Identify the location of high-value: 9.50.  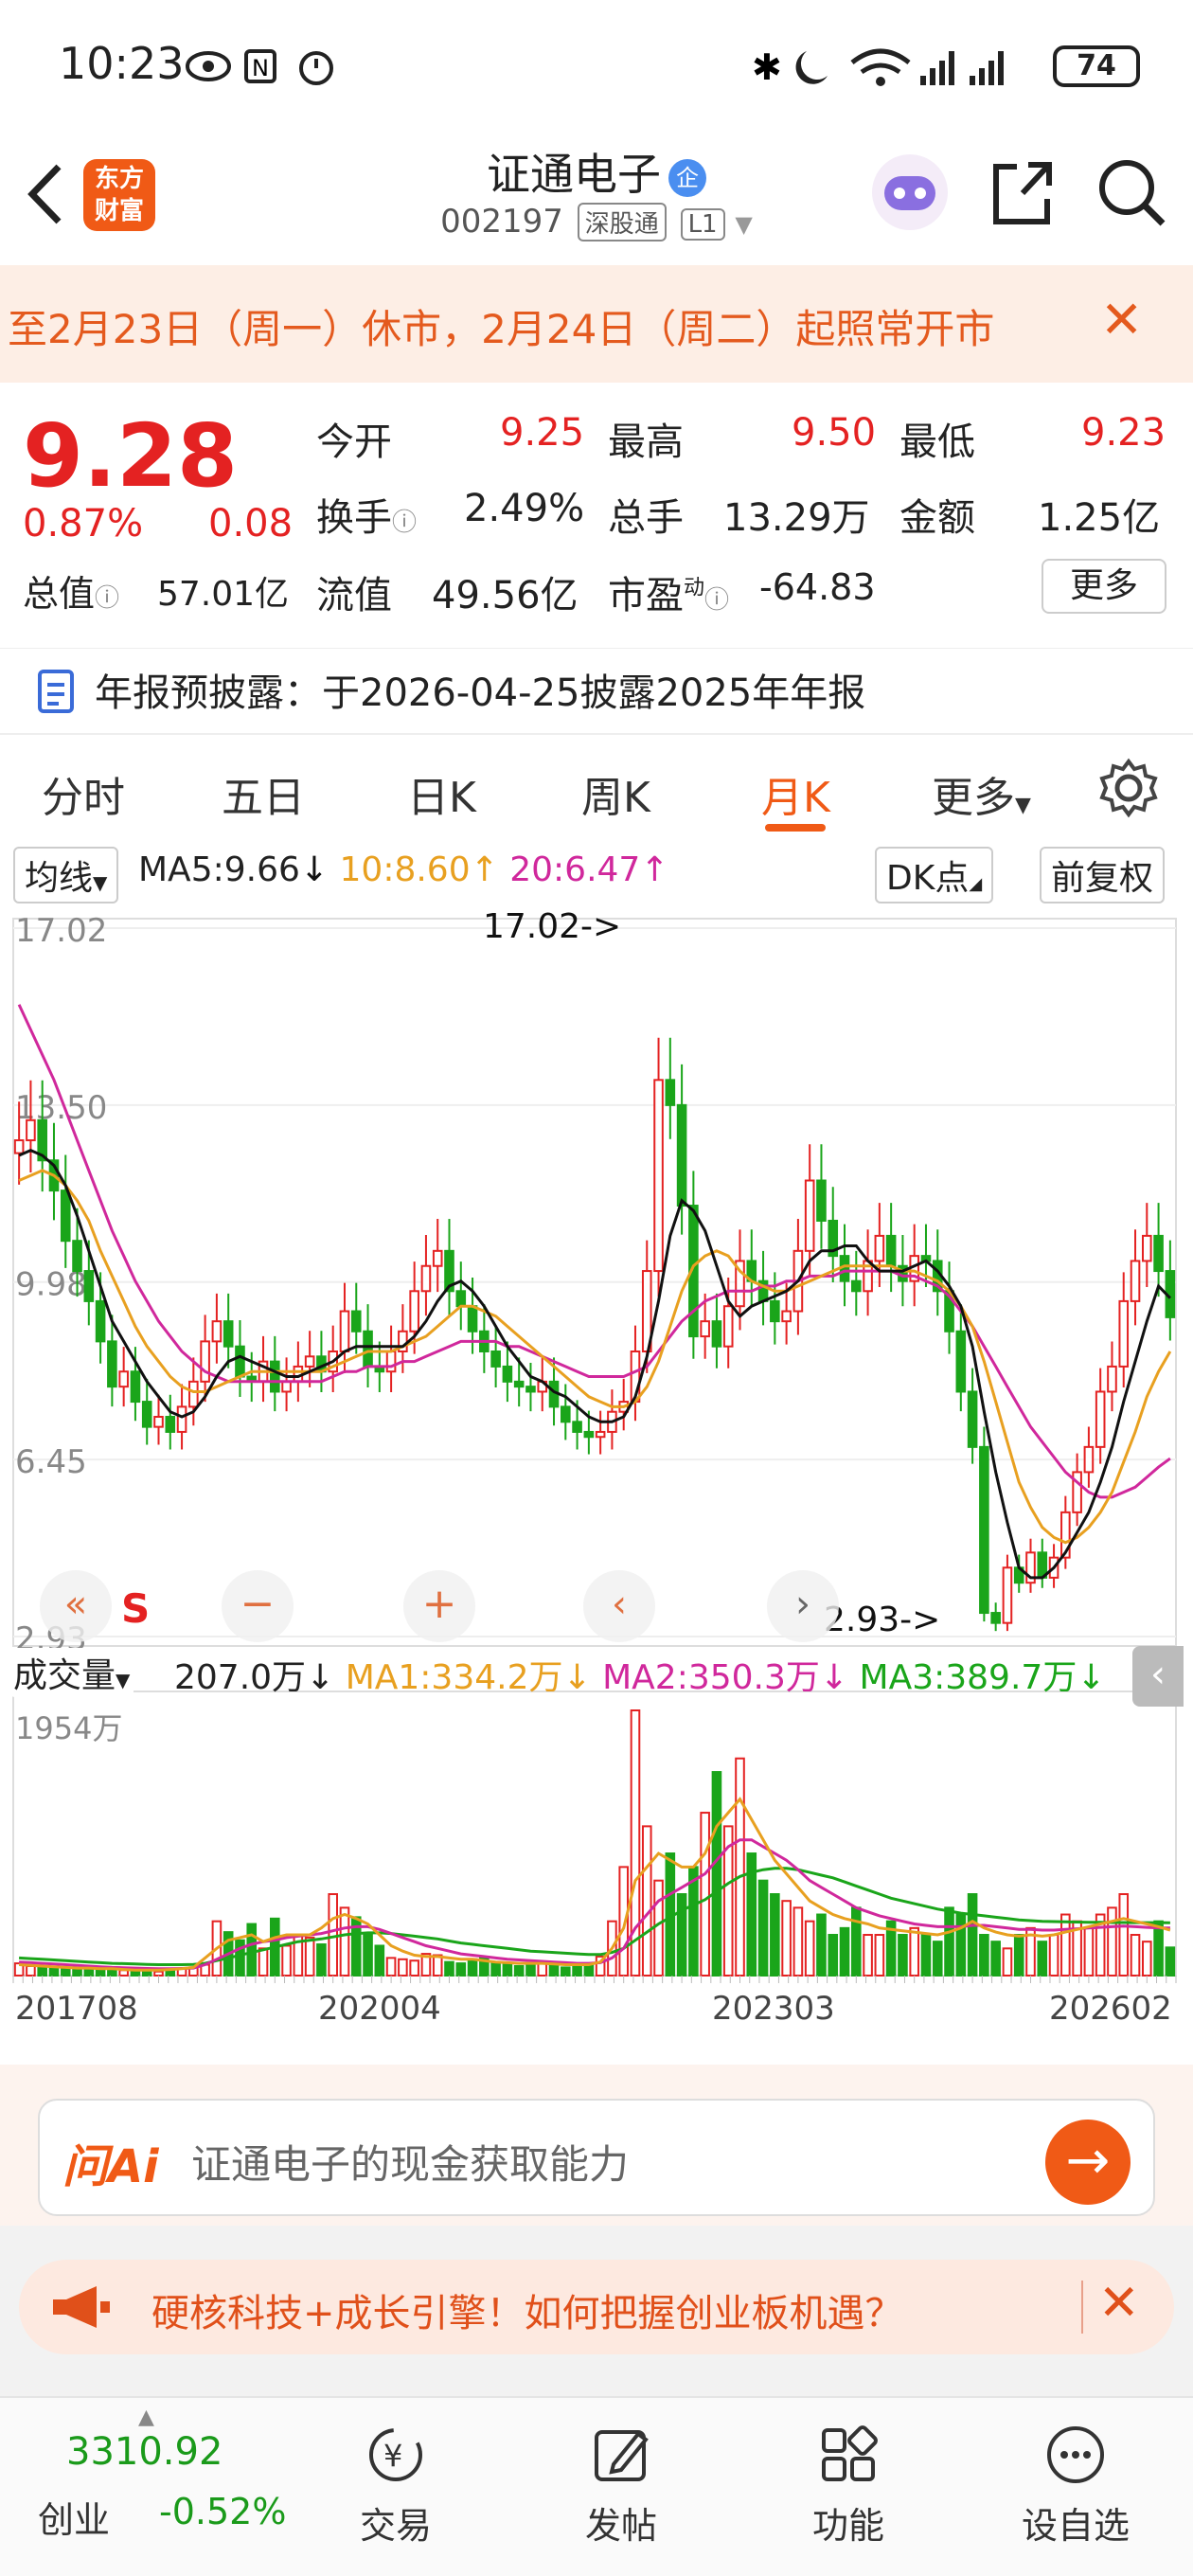
(834, 433).